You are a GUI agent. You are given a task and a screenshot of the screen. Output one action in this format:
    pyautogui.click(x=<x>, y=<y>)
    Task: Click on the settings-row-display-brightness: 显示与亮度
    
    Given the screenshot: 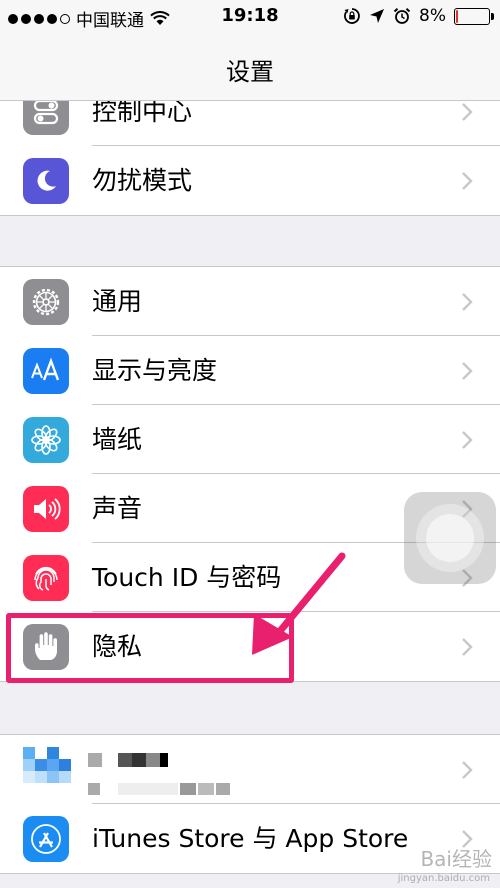 What is the action you would take?
    pyautogui.click(x=250, y=370)
    